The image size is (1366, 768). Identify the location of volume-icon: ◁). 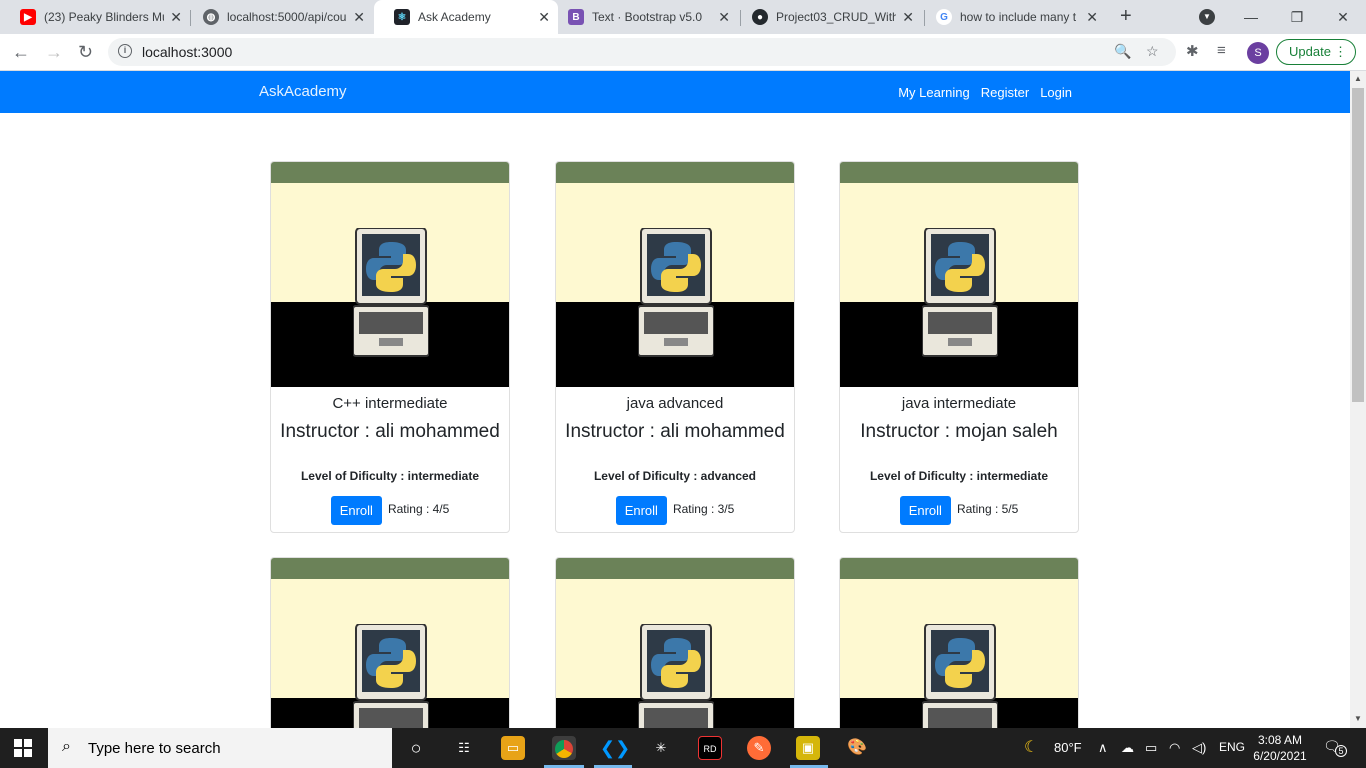
(1199, 748).